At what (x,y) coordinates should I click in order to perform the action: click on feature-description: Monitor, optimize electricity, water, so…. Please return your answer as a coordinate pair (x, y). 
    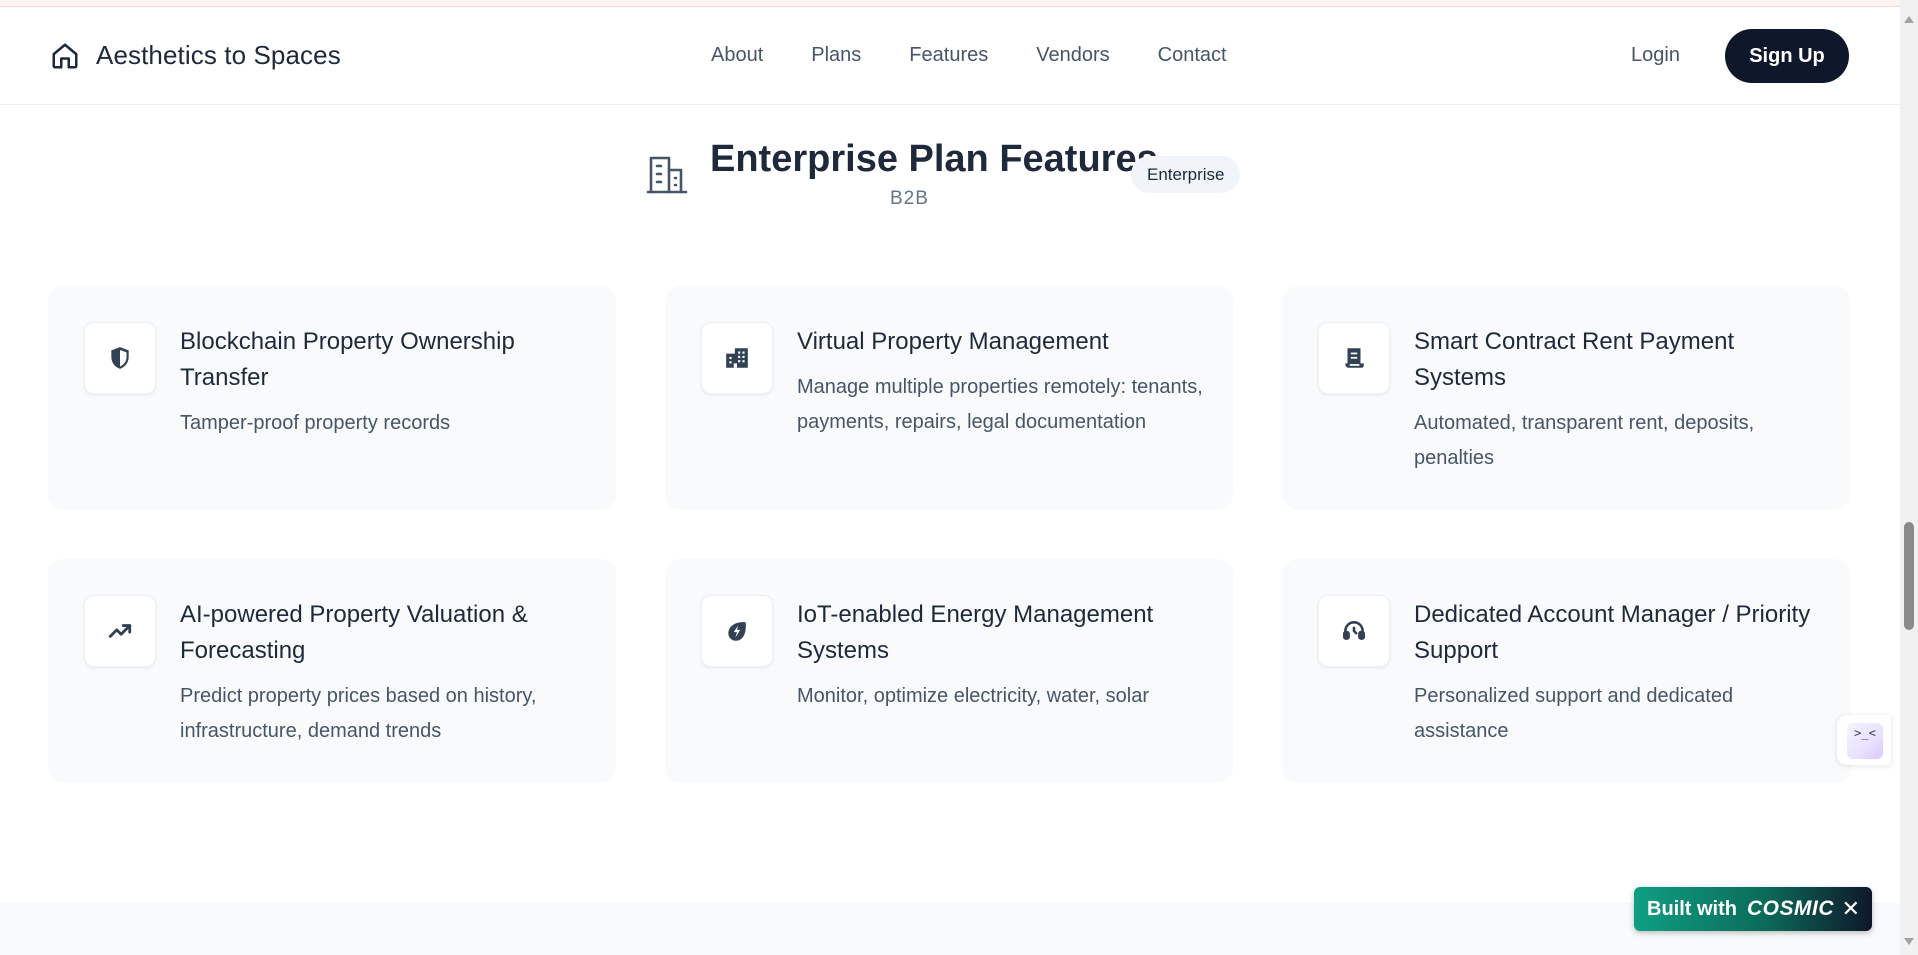
    Looking at the image, I should click on (973, 696).